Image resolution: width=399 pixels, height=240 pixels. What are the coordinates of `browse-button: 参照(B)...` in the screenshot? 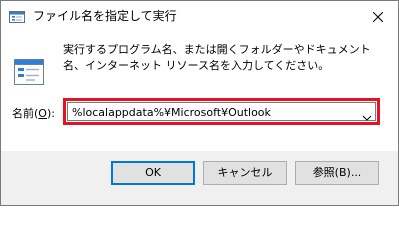 It's located at (337, 173).